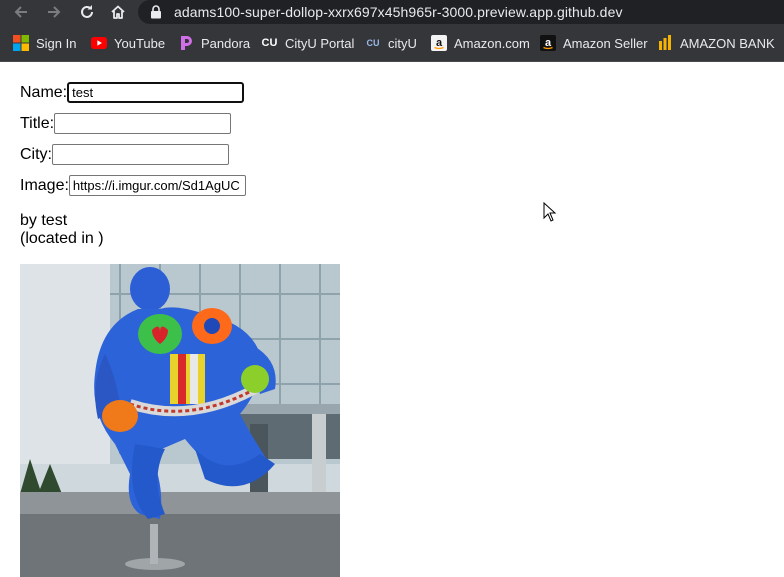 This screenshot has width=784, height=577. What do you see at coordinates (44, 220) in the screenshot?
I see `author-line: by test` at bounding box center [44, 220].